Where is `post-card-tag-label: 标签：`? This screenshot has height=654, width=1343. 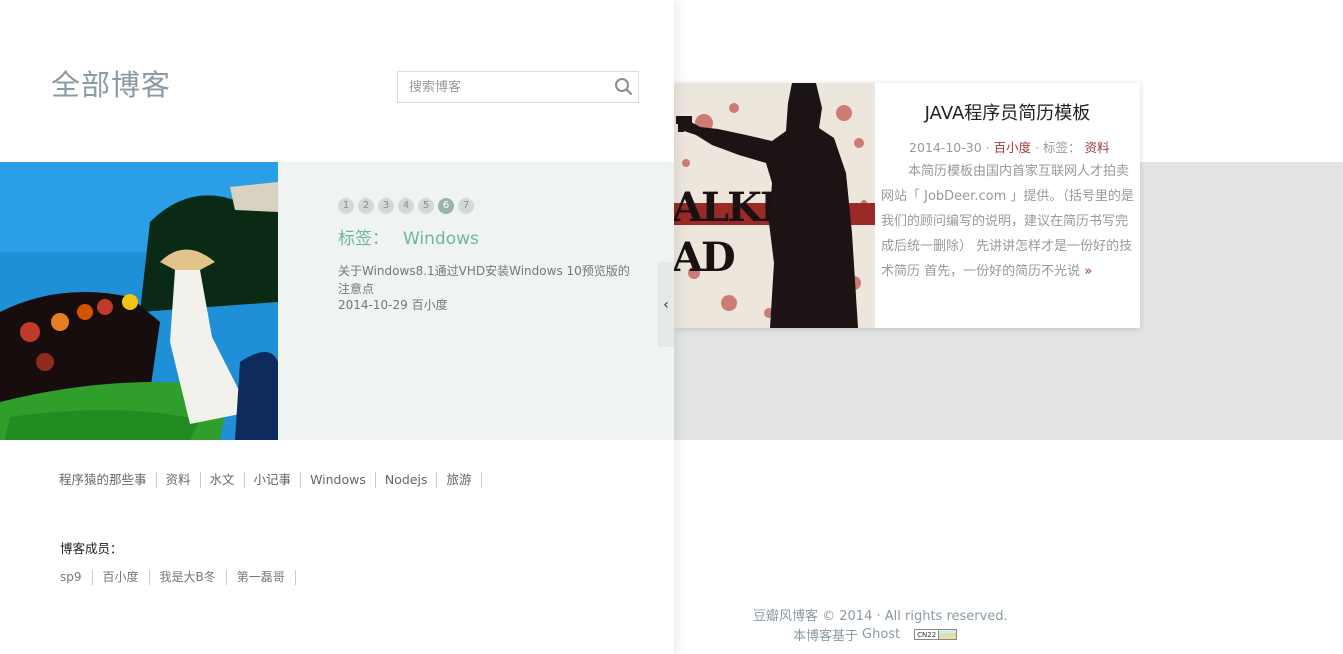
post-card-tag-label: 标签： is located at coordinates (1062, 147).